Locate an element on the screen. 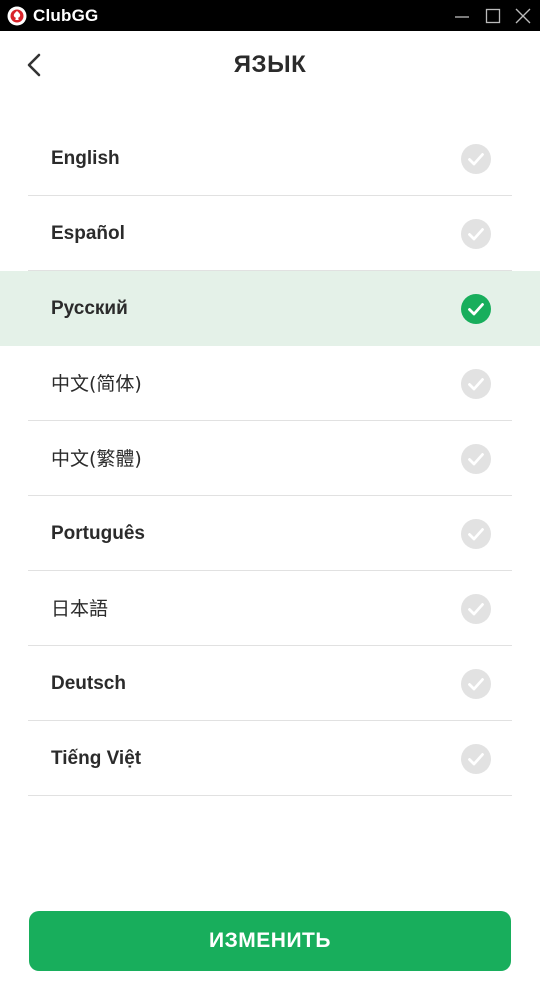 The image size is (540, 991). app-title: ClubGG is located at coordinates (66, 15).